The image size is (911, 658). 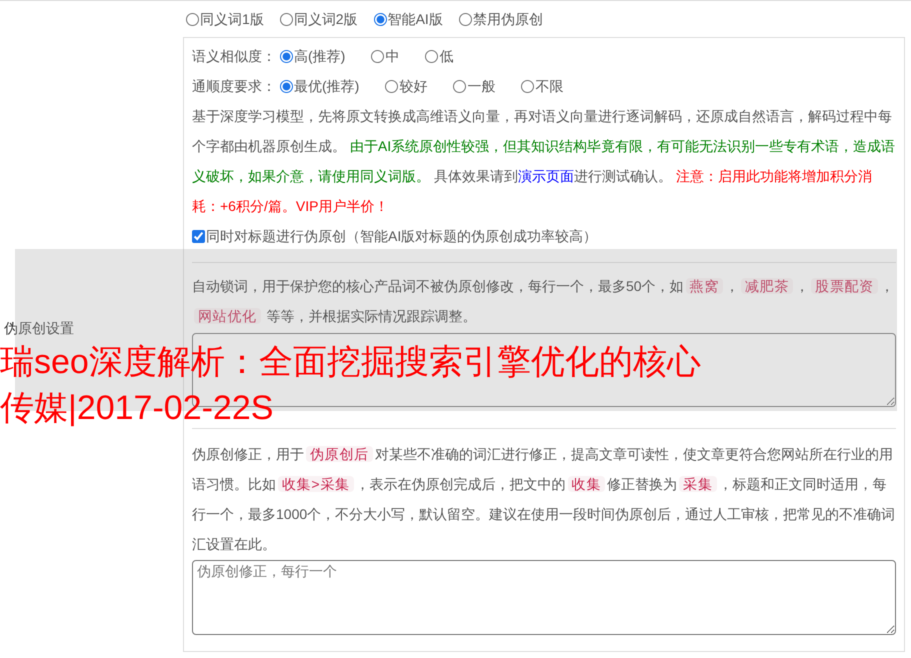 What do you see at coordinates (38, 328) in the screenshot?
I see `section-label: 伪原创设置` at bounding box center [38, 328].